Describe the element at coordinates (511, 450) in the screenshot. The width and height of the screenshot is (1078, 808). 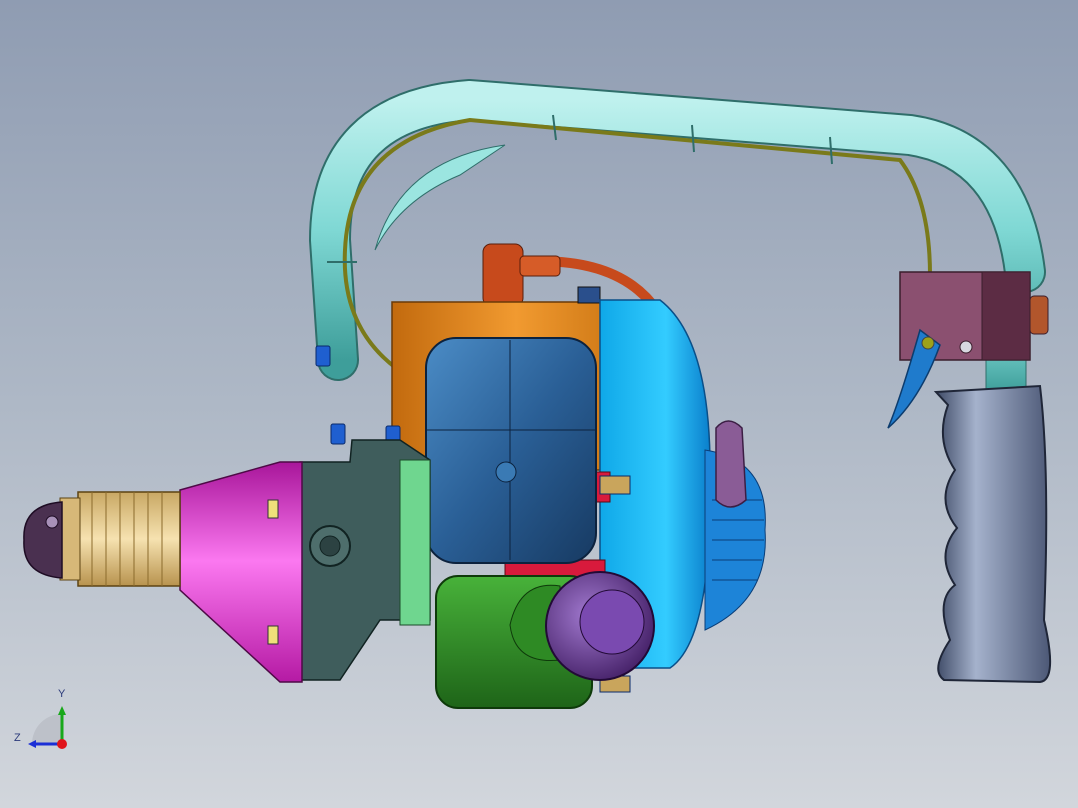
I see `fuel-tank` at that location.